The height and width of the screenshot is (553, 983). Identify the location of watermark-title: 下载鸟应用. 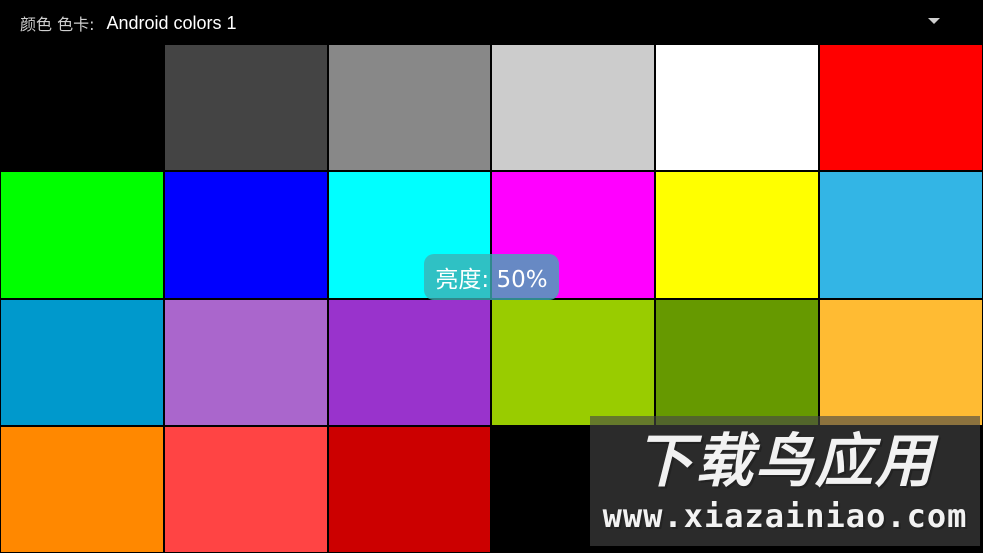
(784, 461).